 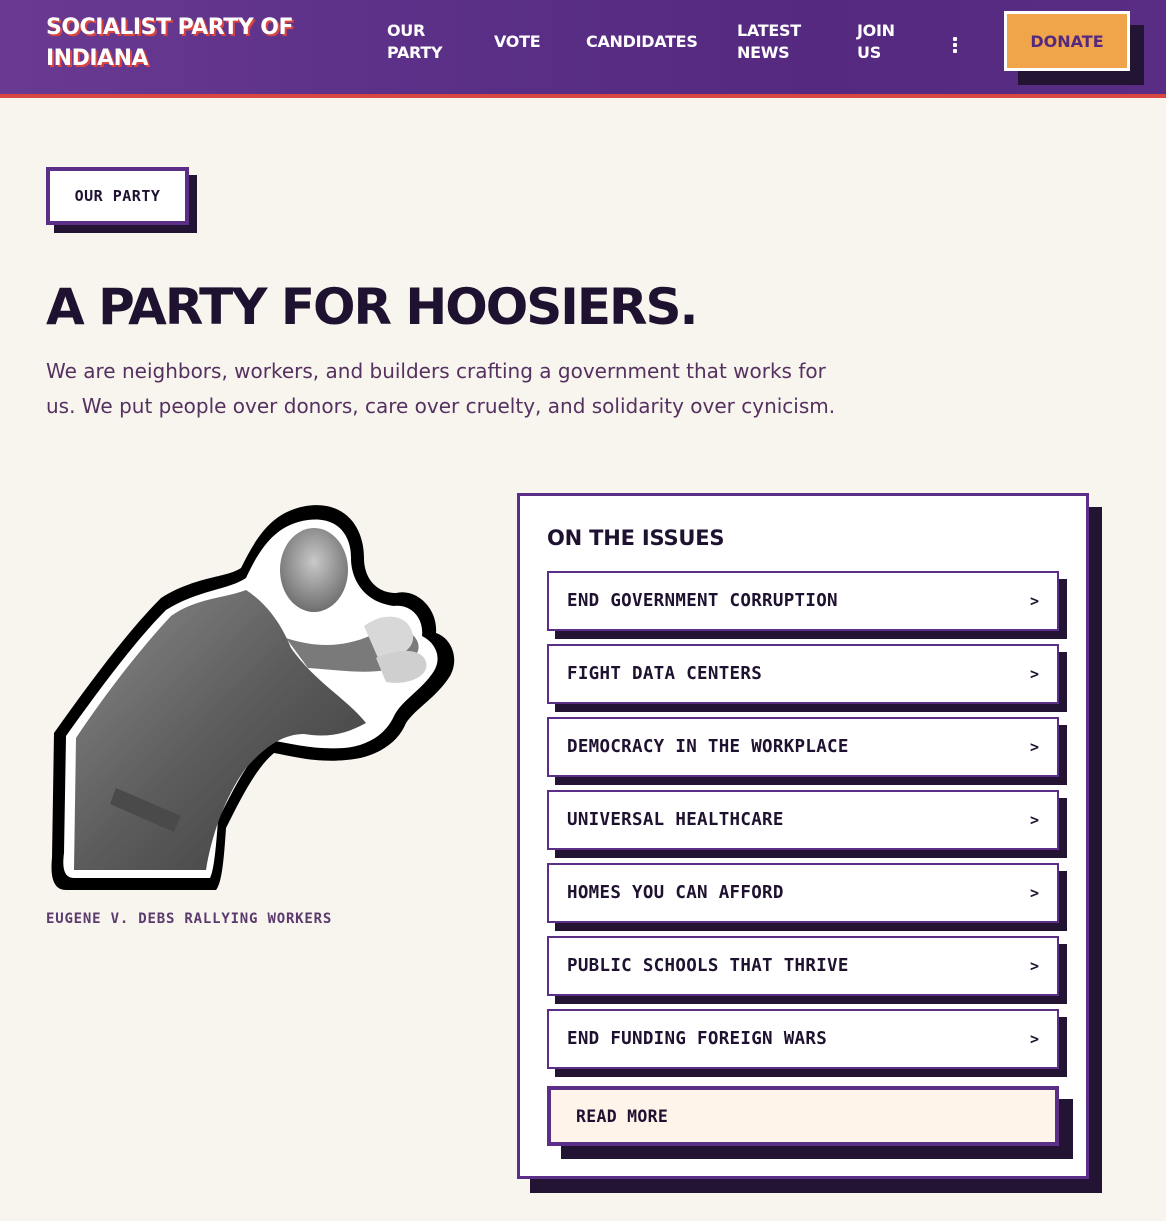 What do you see at coordinates (769, 42) in the screenshot?
I see `nav-latest-news: LATEST NEWS` at bounding box center [769, 42].